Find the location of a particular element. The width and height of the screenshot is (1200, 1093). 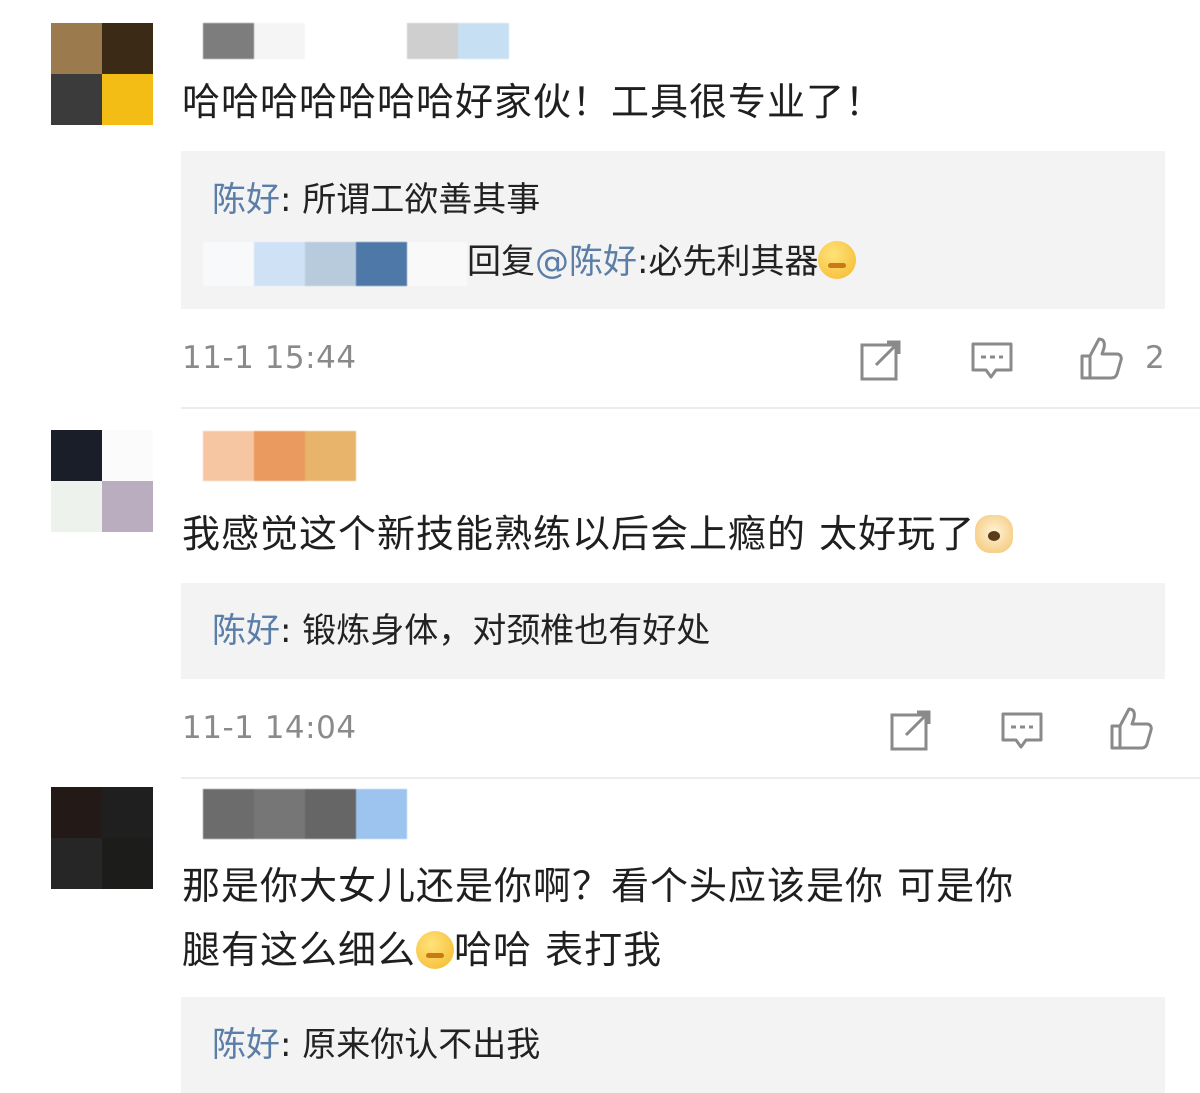

reply-text: 必先利其器 is located at coordinates (733, 262).